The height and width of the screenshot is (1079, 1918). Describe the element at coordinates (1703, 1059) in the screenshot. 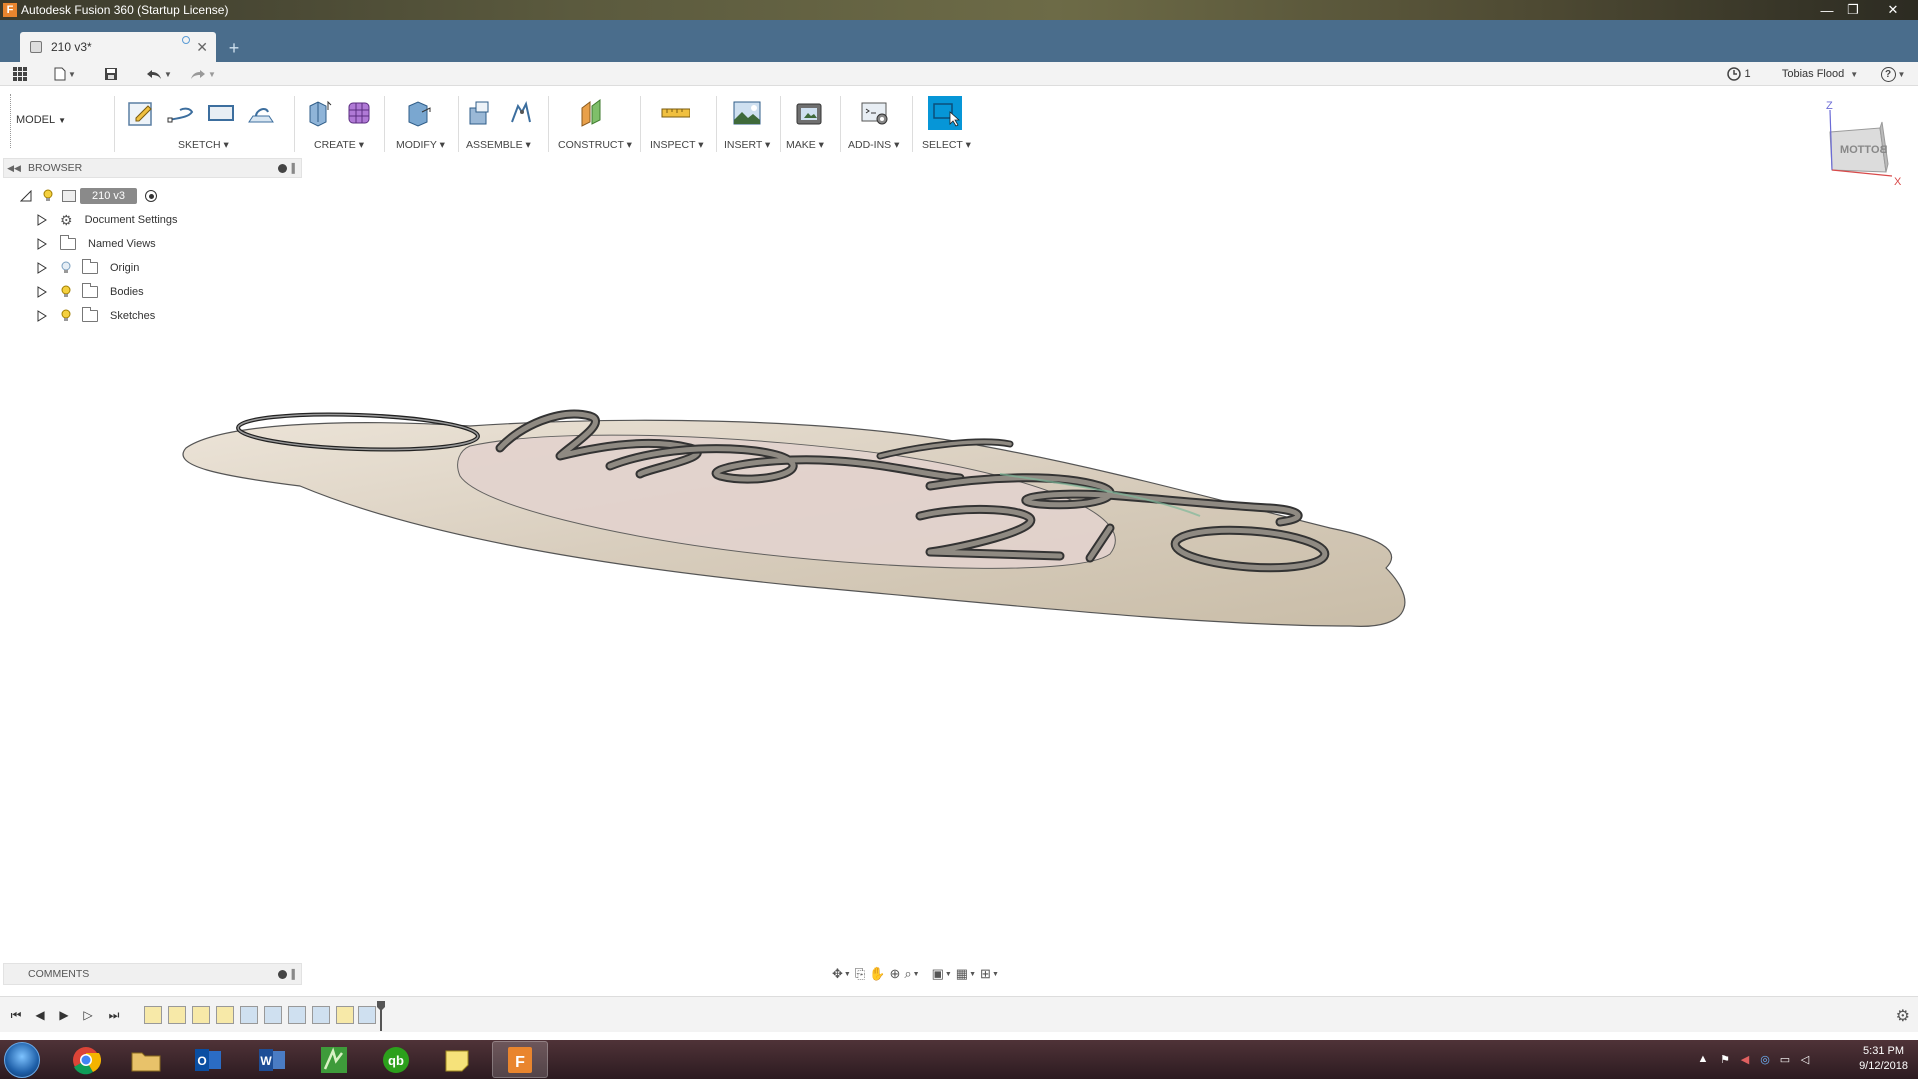

I see `show-hidden-icons-icon: ▲` at that location.